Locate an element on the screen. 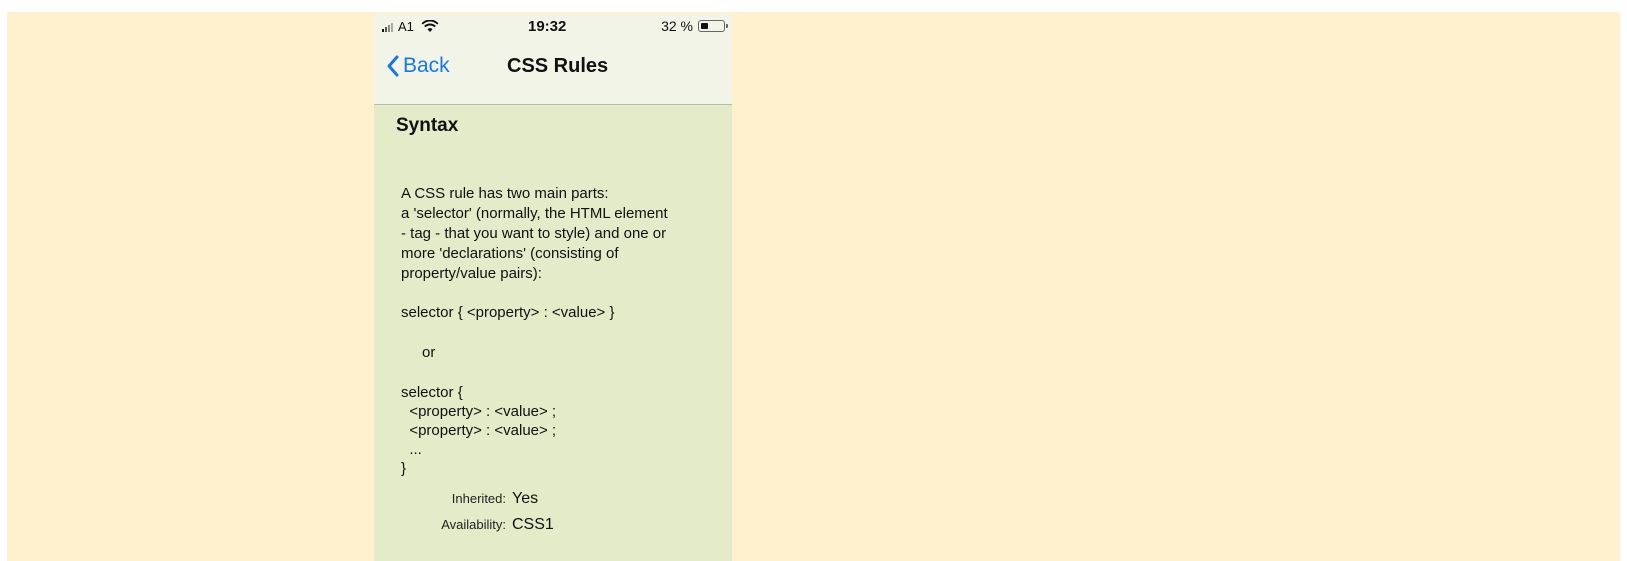 Image resolution: width=1627 pixels, height=561 pixels. battery-icon is located at coordinates (713, 26).